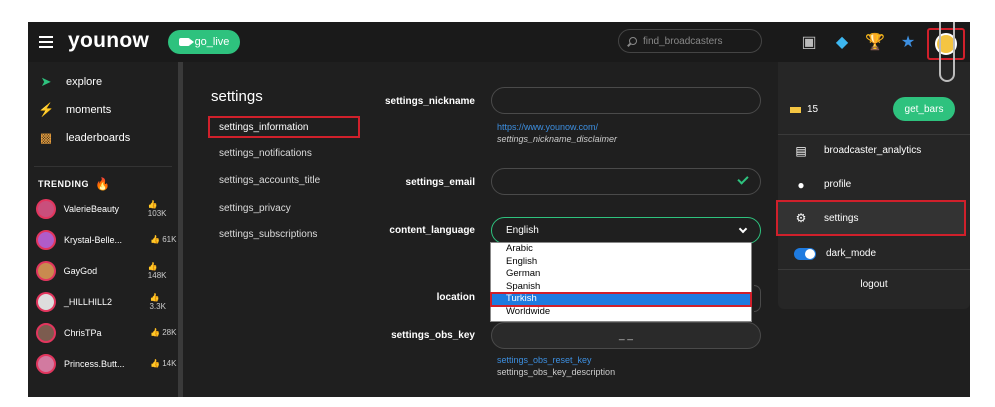 The height and width of the screenshot is (407, 995). What do you see at coordinates (108, 41) in the screenshot?
I see `logo: younow` at bounding box center [108, 41].